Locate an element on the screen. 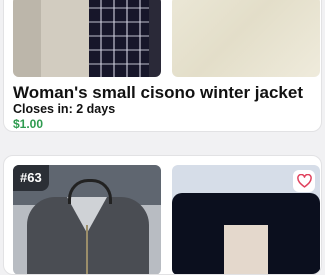 The height and width of the screenshot is (275, 325). listing-price: $1.00 is located at coordinates (28, 124).